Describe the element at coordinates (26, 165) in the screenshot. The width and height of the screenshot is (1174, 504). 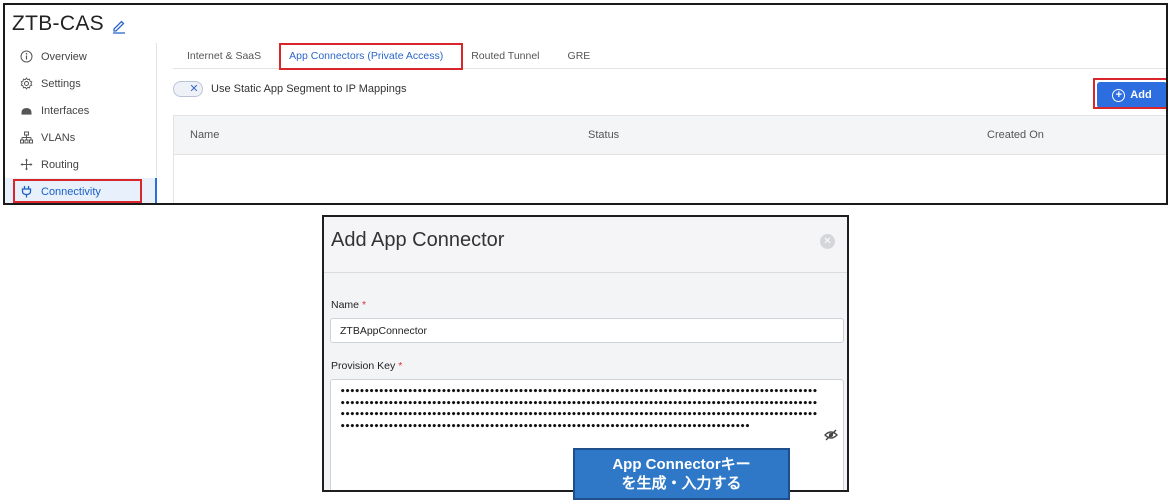
I see `routing-arrows-icon` at that location.